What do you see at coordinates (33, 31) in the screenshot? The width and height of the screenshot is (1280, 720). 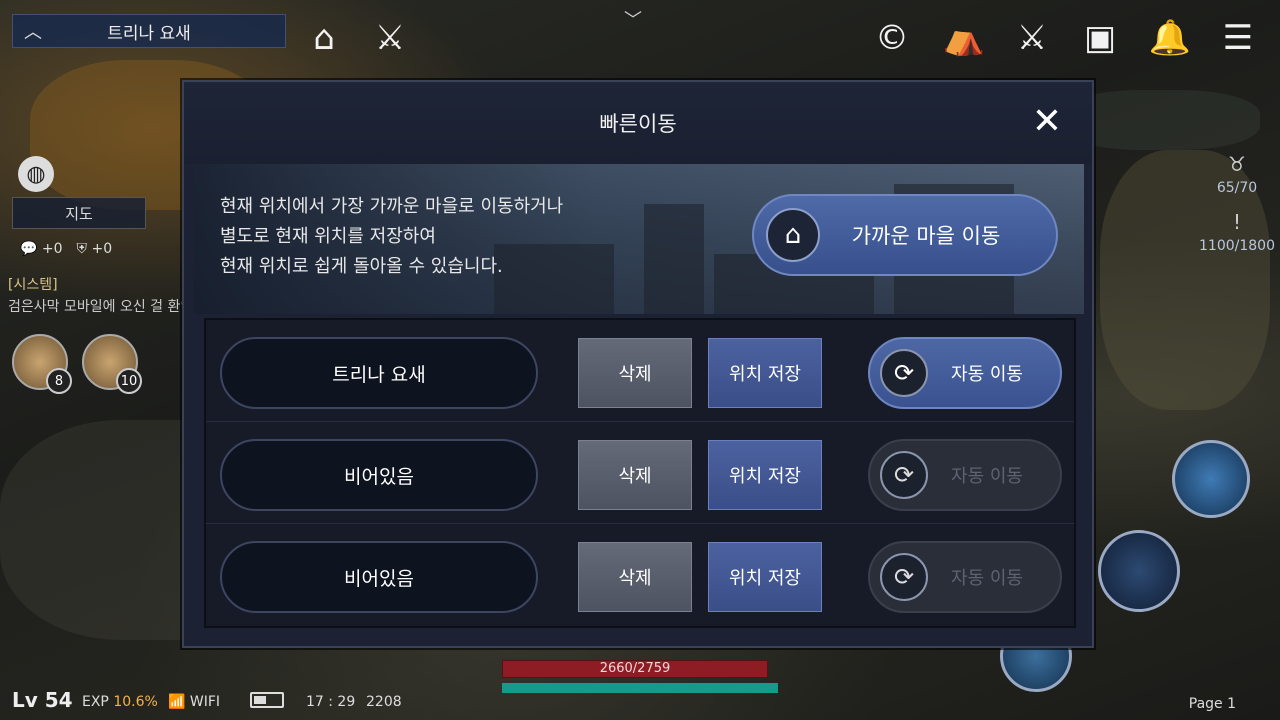 I see `chevron-up-icon: ︿` at bounding box center [33, 31].